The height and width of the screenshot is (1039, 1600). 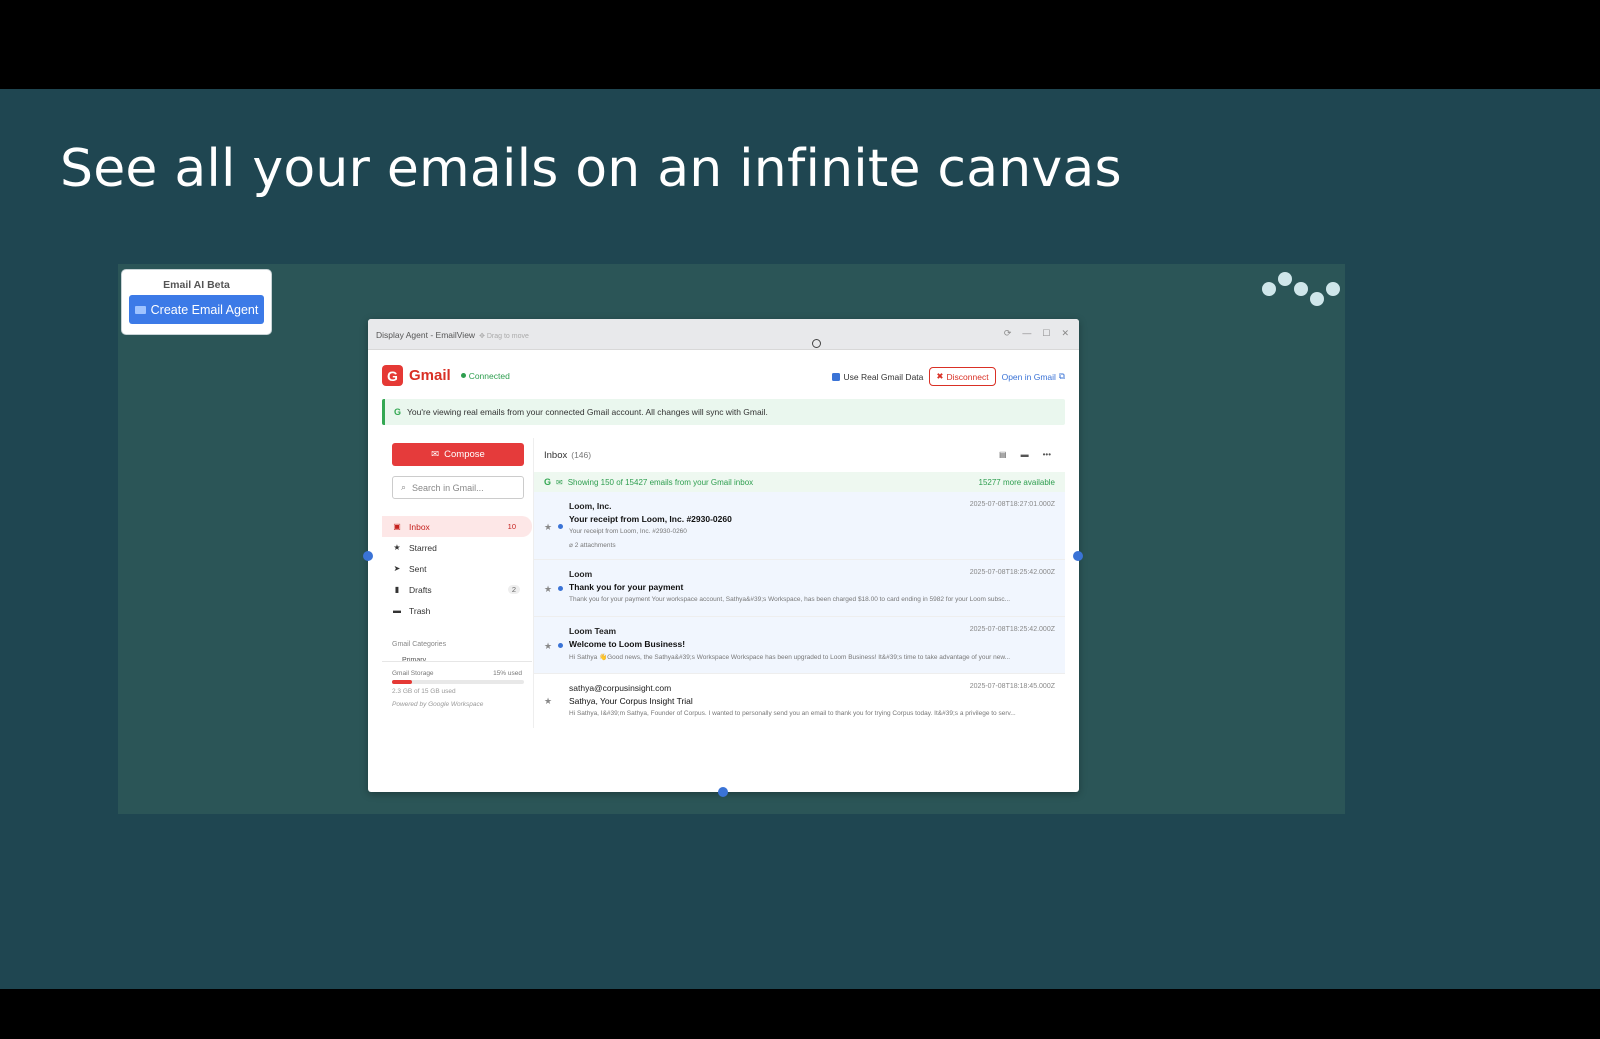 I want to click on folder-count: (146), so click(x=581, y=455).